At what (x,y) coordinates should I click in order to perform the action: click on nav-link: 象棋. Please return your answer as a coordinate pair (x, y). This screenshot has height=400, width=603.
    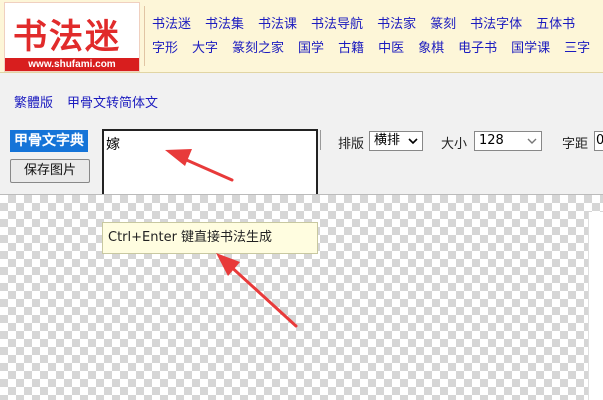
    Looking at the image, I should click on (431, 46).